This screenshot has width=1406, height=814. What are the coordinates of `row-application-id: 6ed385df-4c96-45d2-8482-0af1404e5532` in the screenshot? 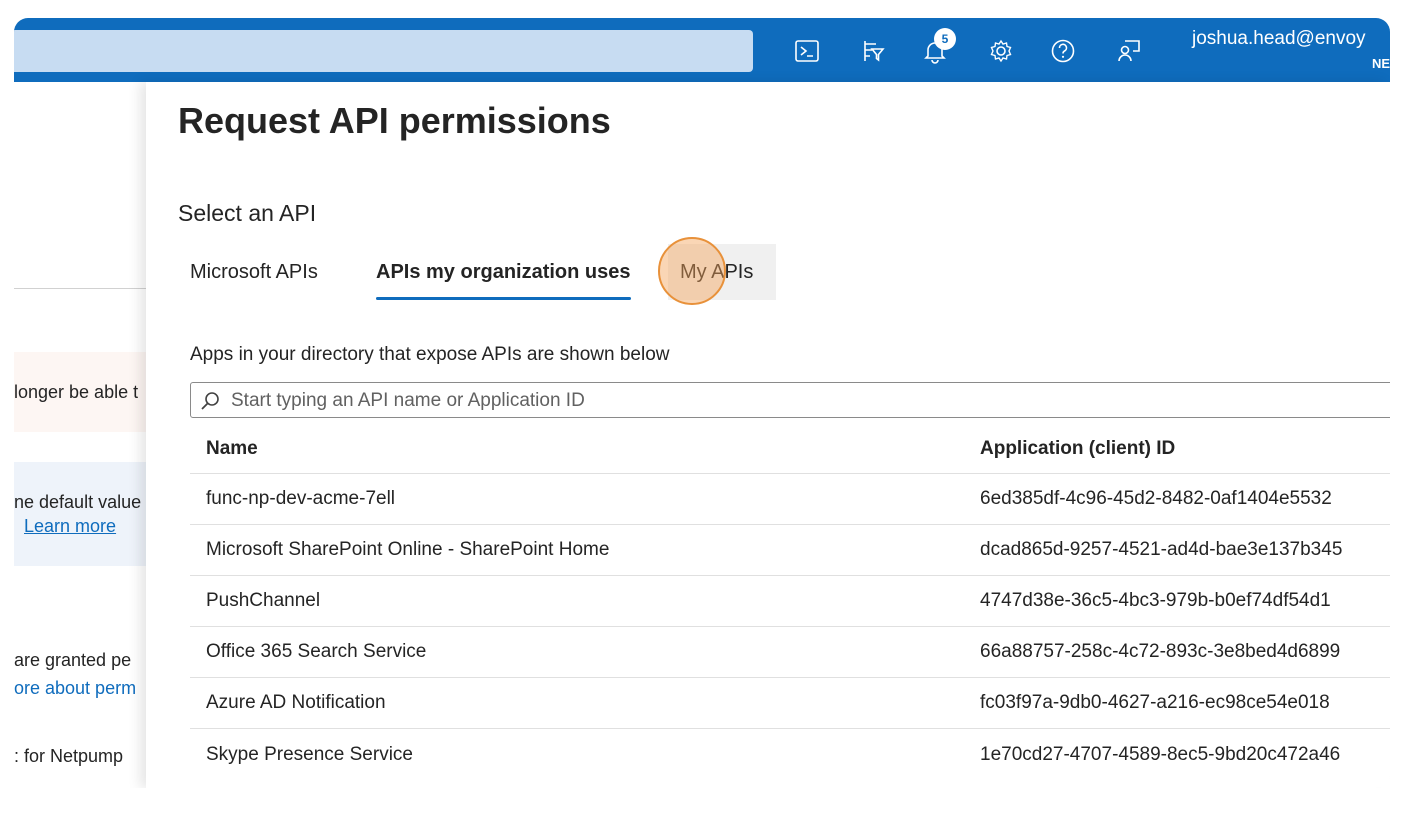 It's located at (1156, 498).